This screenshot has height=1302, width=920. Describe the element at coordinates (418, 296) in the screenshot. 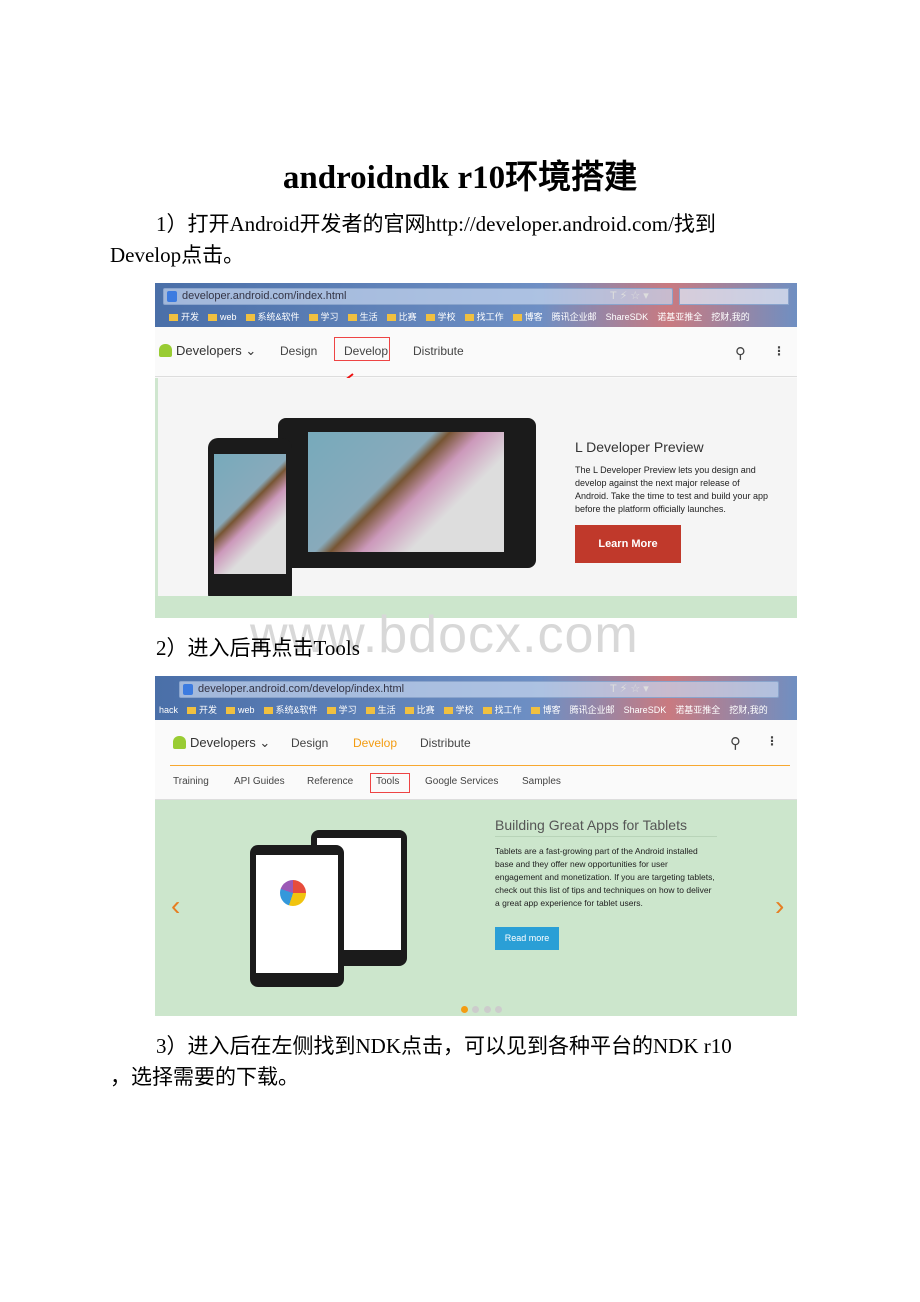

I see `address-bar: developer.android.com/index.html` at that location.